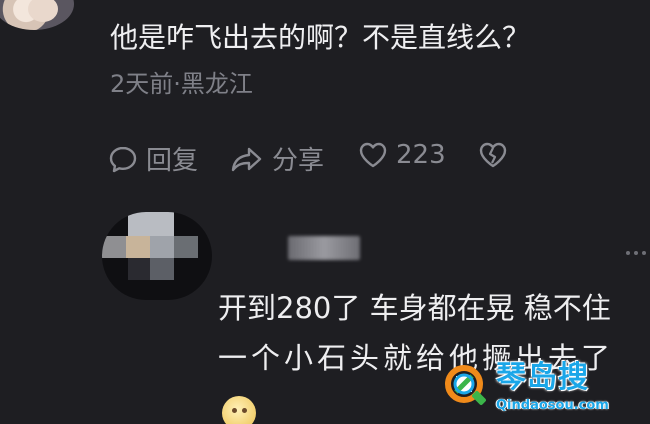 This screenshot has width=650, height=424. Describe the element at coordinates (172, 161) in the screenshot. I see `reply-label: 回复` at that location.